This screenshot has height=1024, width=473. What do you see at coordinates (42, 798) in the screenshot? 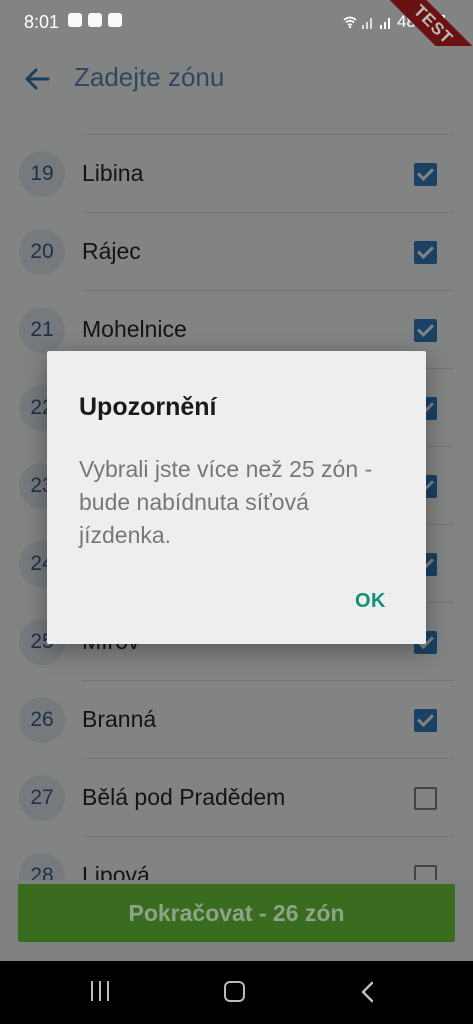
I see `zone-number: 27` at bounding box center [42, 798].